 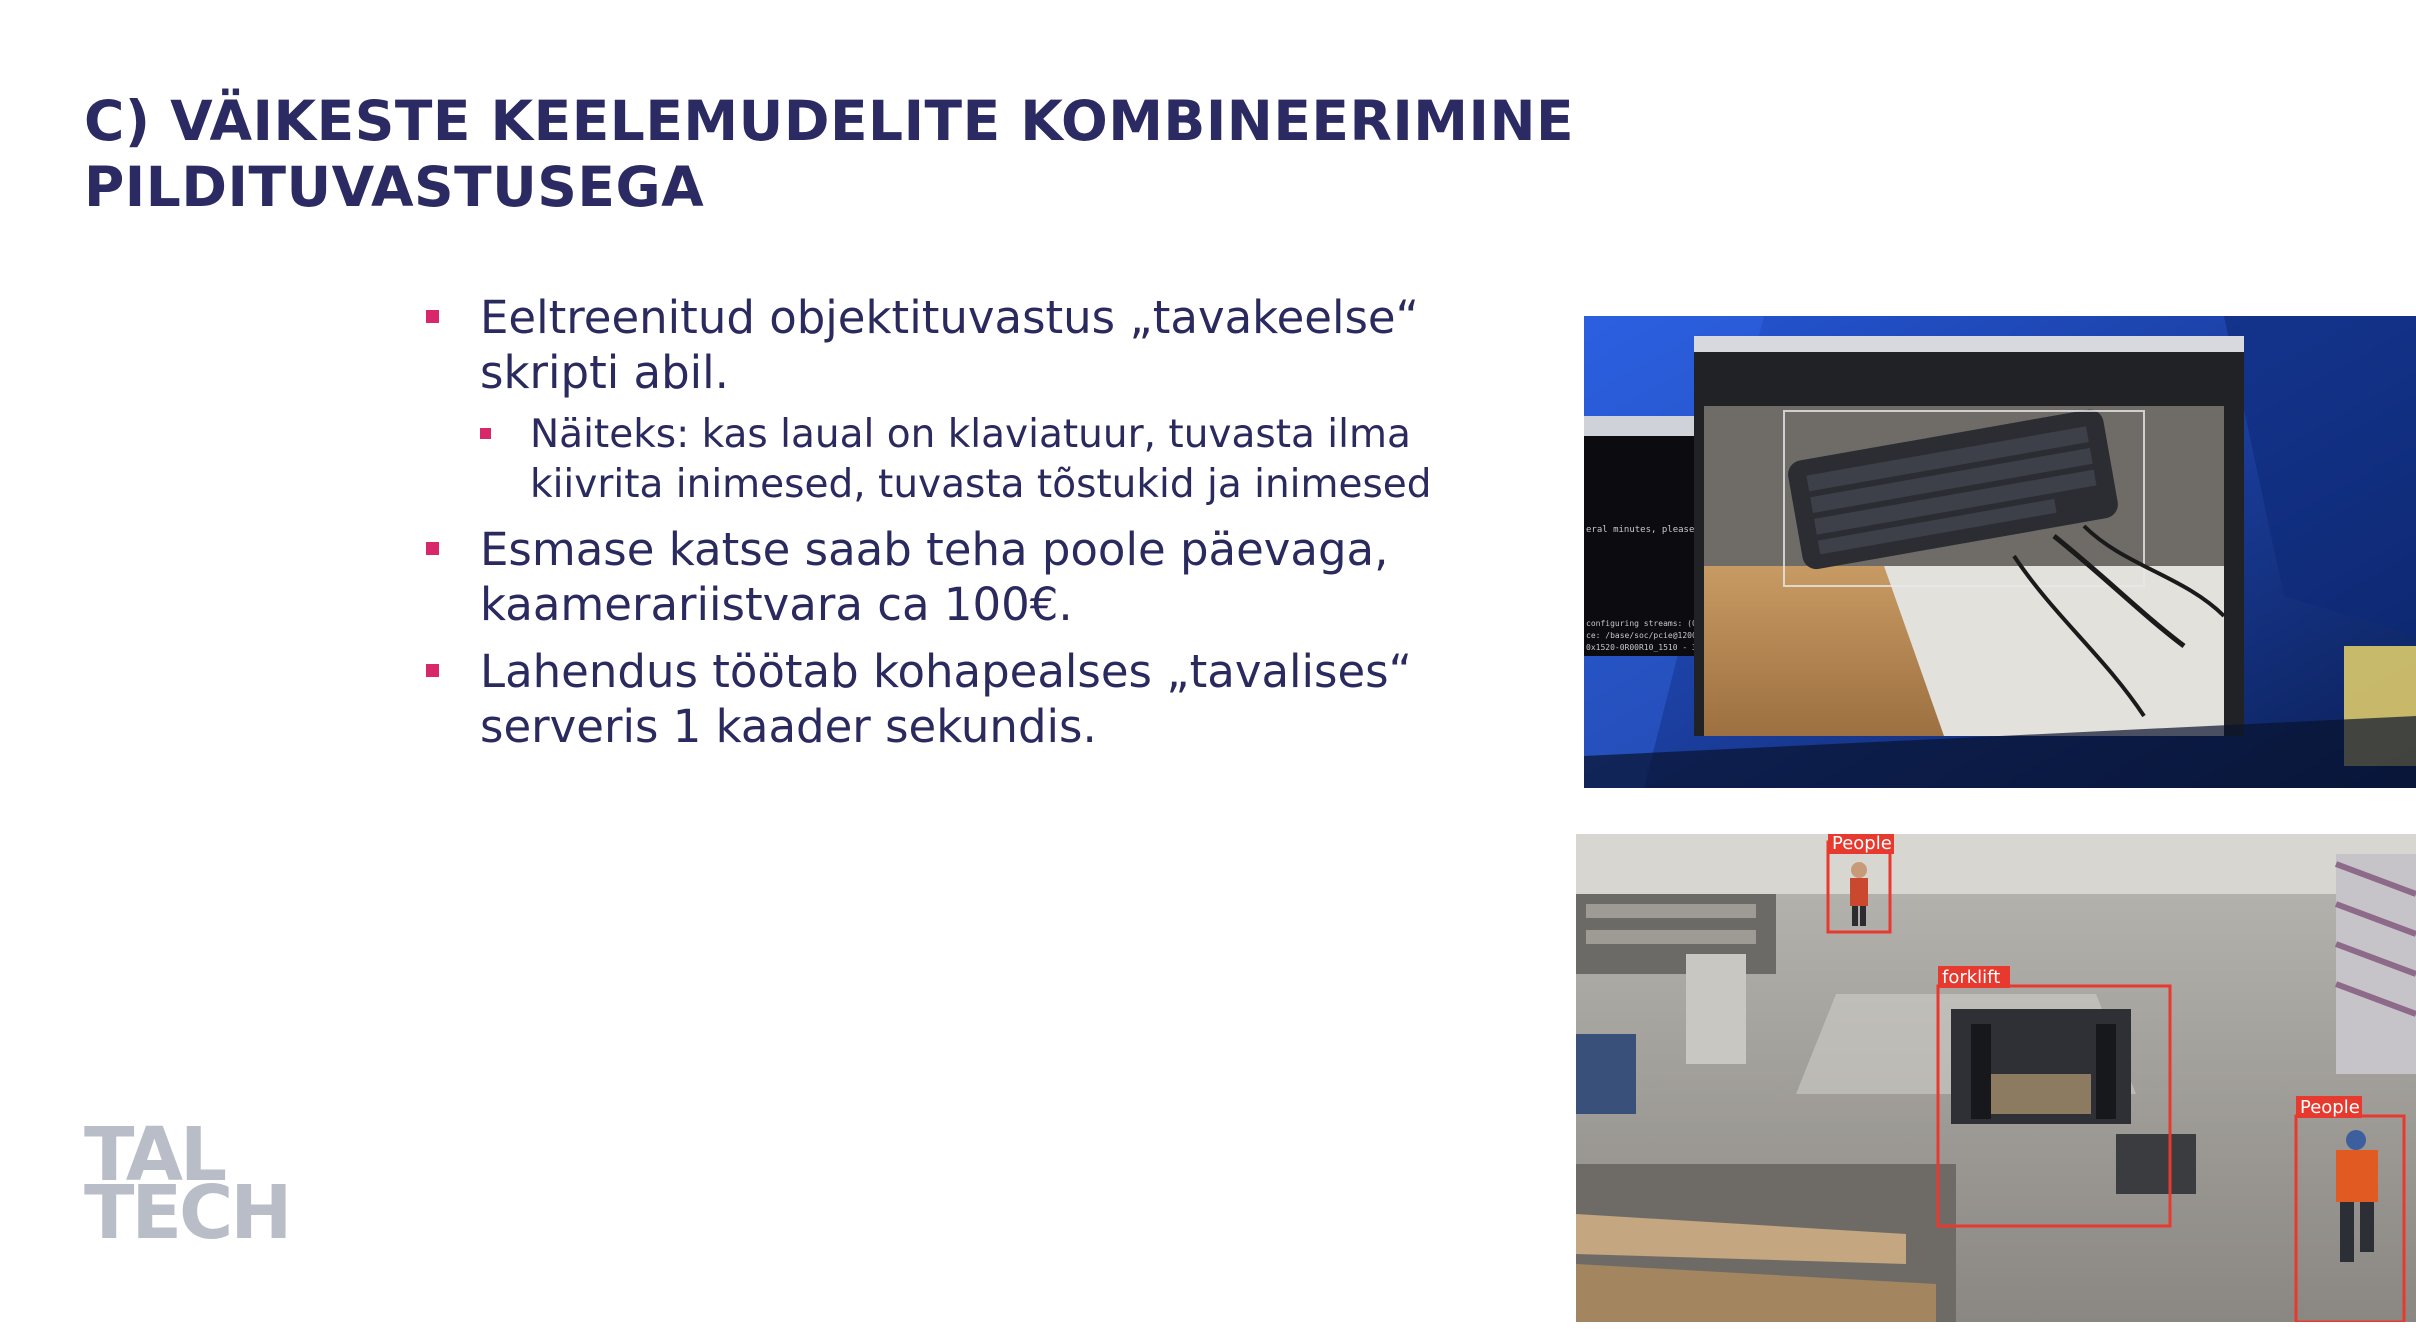 I want to click on terminal-line: 0x1520-0R00R10_1510 - 3rix, so click(x=1648, y=647).